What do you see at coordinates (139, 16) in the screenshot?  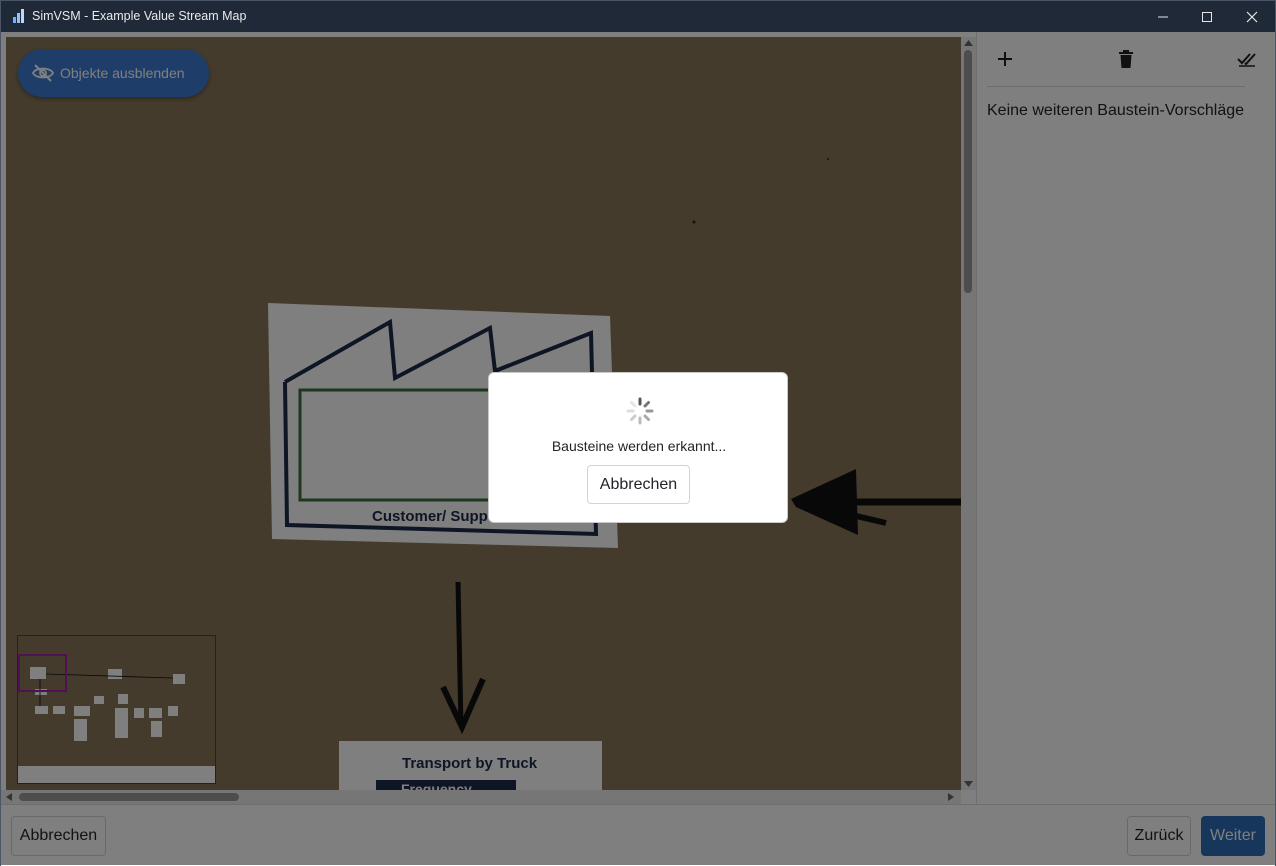 I see `window-title: SimVSM - Example Value Stream Map` at bounding box center [139, 16].